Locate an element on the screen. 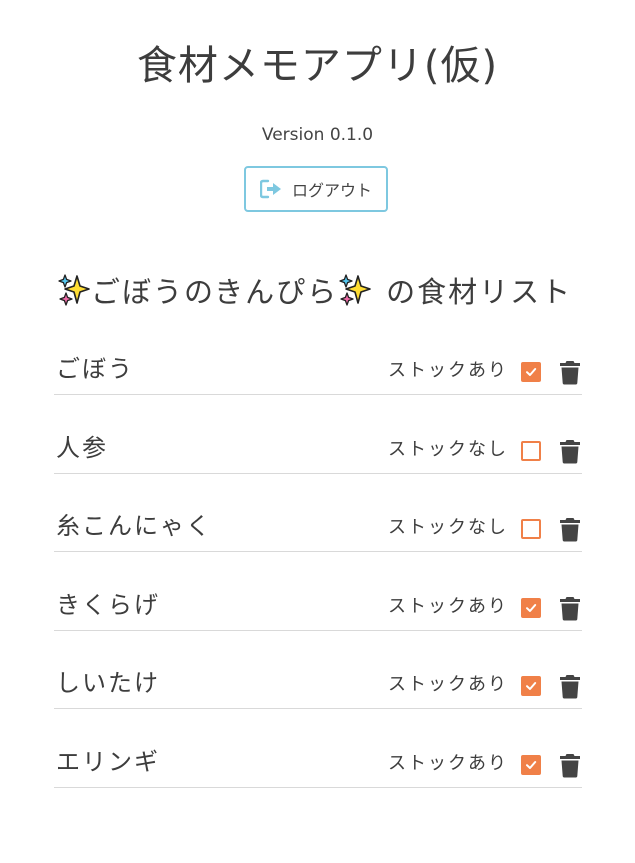  list-heading-suffix: の食材リスト is located at coordinates (479, 292).